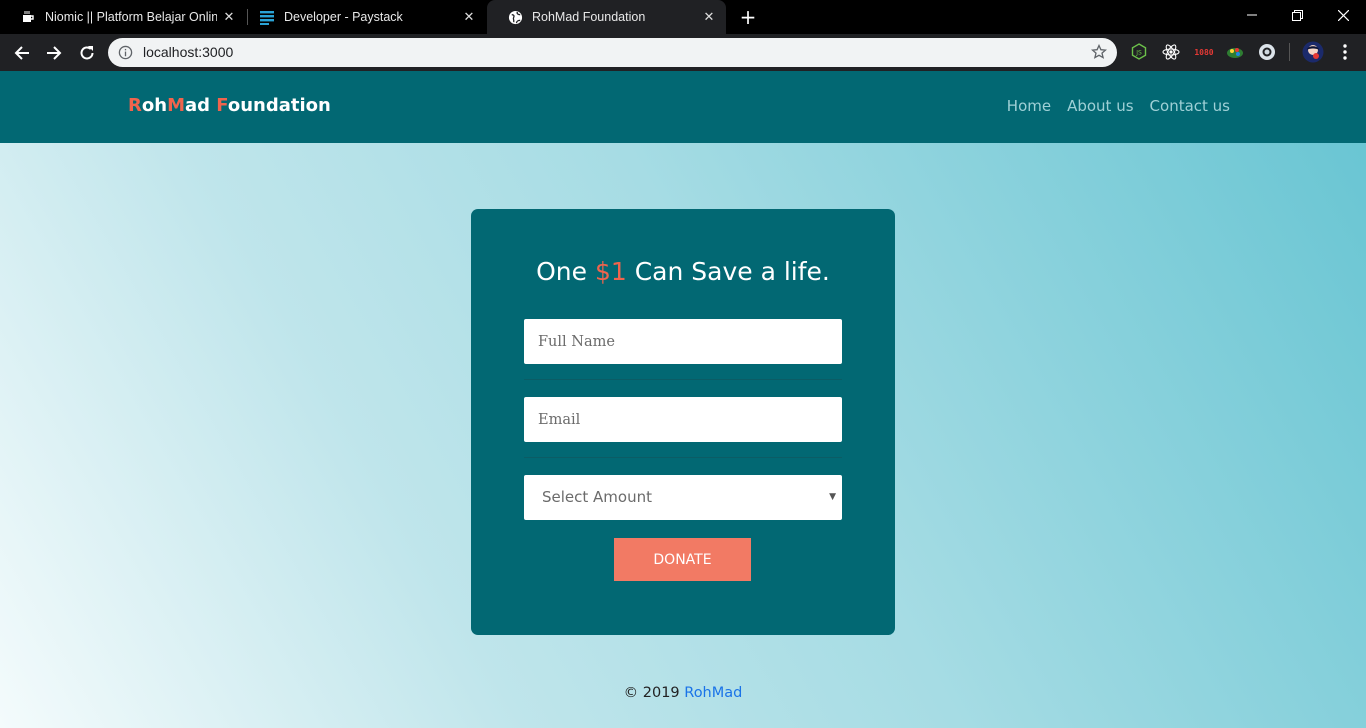  I want to click on nodejs-extension-icon: JS, so click(1139, 52).